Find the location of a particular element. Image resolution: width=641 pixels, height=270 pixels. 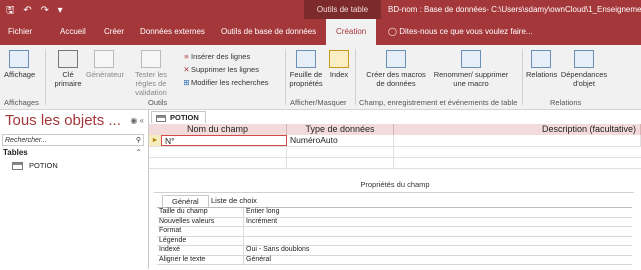

supprimer-lignes-button: ✕Supprimer les lignes is located at coordinates (220, 69).